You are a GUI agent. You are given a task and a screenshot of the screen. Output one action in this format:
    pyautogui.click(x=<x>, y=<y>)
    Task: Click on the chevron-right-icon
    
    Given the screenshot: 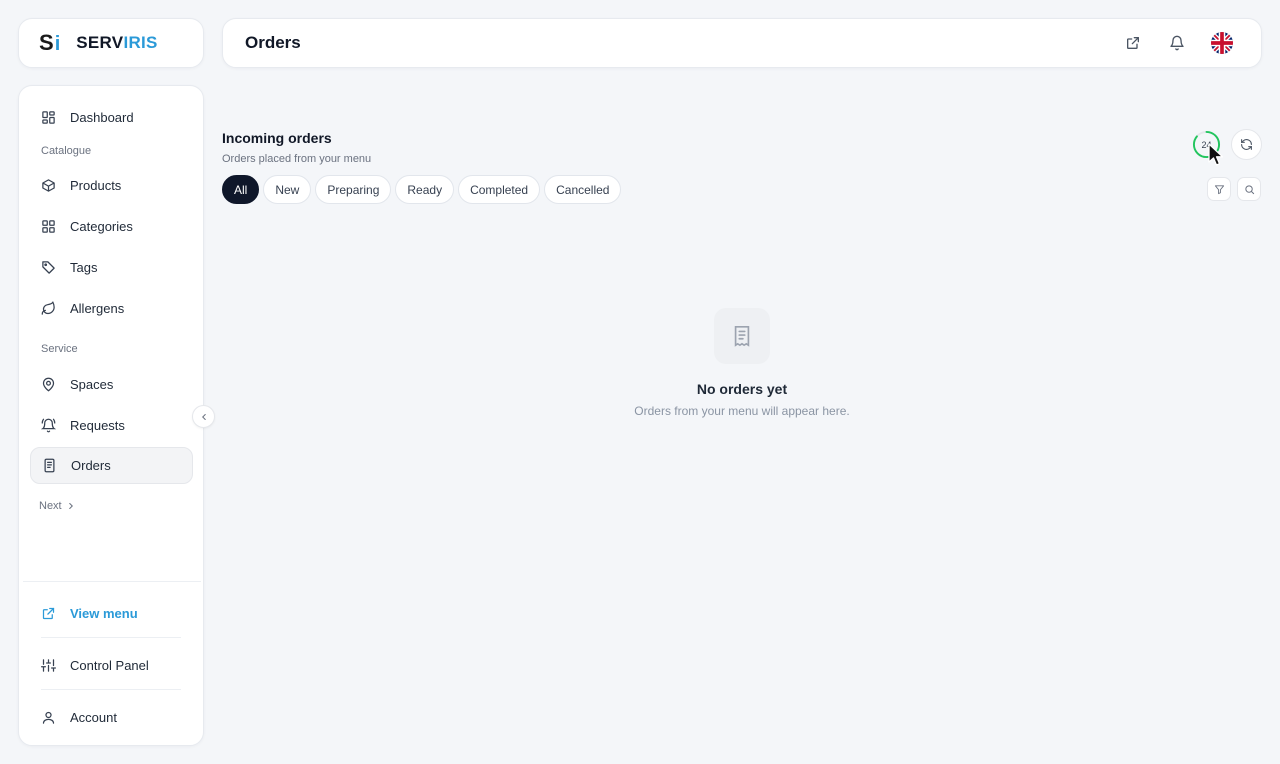 What is the action you would take?
    pyautogui.click(x=70, y=506)
    